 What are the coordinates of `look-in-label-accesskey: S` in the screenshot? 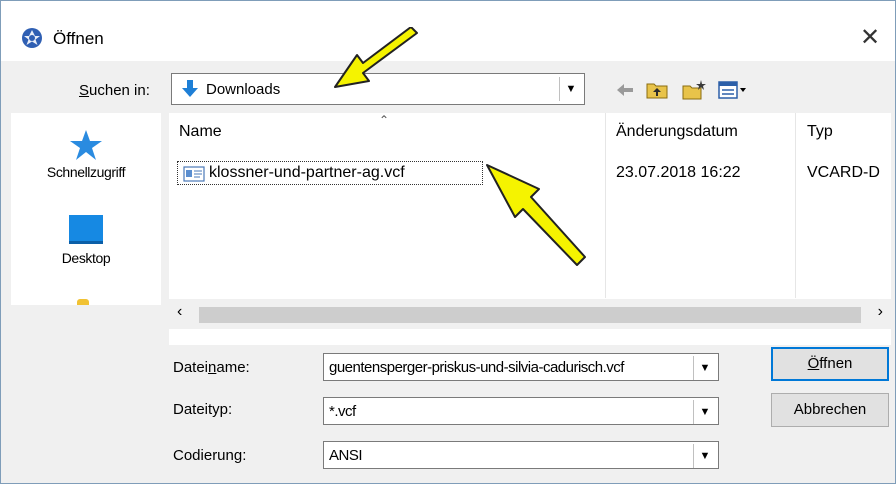 It's located at (84, 90).